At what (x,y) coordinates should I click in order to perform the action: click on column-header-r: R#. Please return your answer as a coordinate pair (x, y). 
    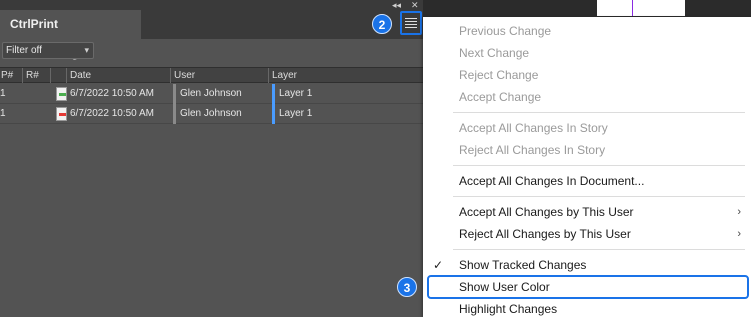
    Looking at the image, I should click on (36, 75).